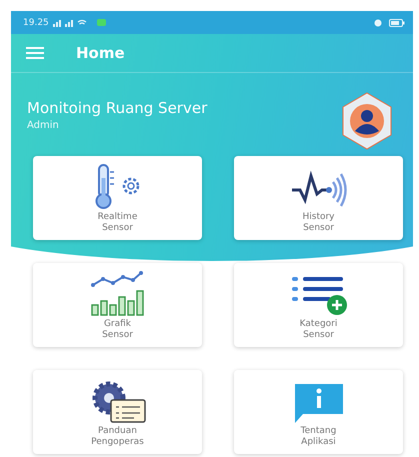  What do you see at coordinates (36, 23) in the screenshot?
I see `status-time: 19.25` at bounding box center [36, 23].